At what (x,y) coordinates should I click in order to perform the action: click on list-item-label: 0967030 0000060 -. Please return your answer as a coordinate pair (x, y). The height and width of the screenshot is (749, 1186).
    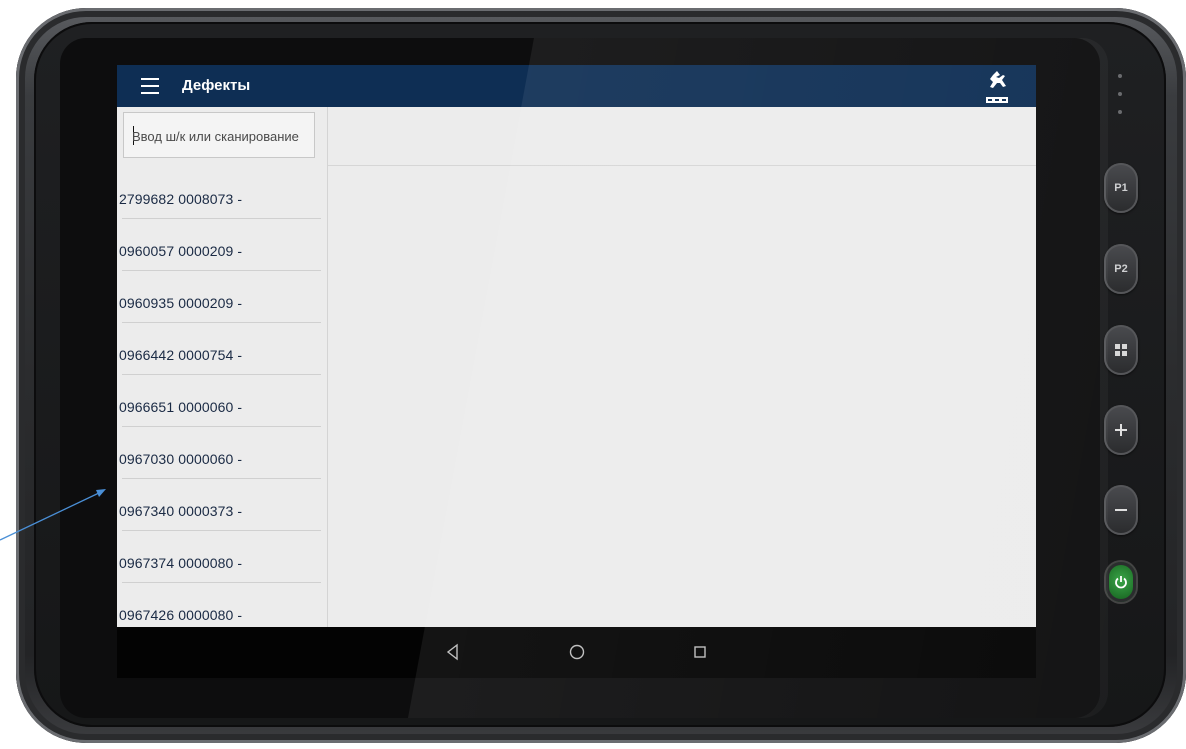
    Looking at the image, I should click on (181, 459).